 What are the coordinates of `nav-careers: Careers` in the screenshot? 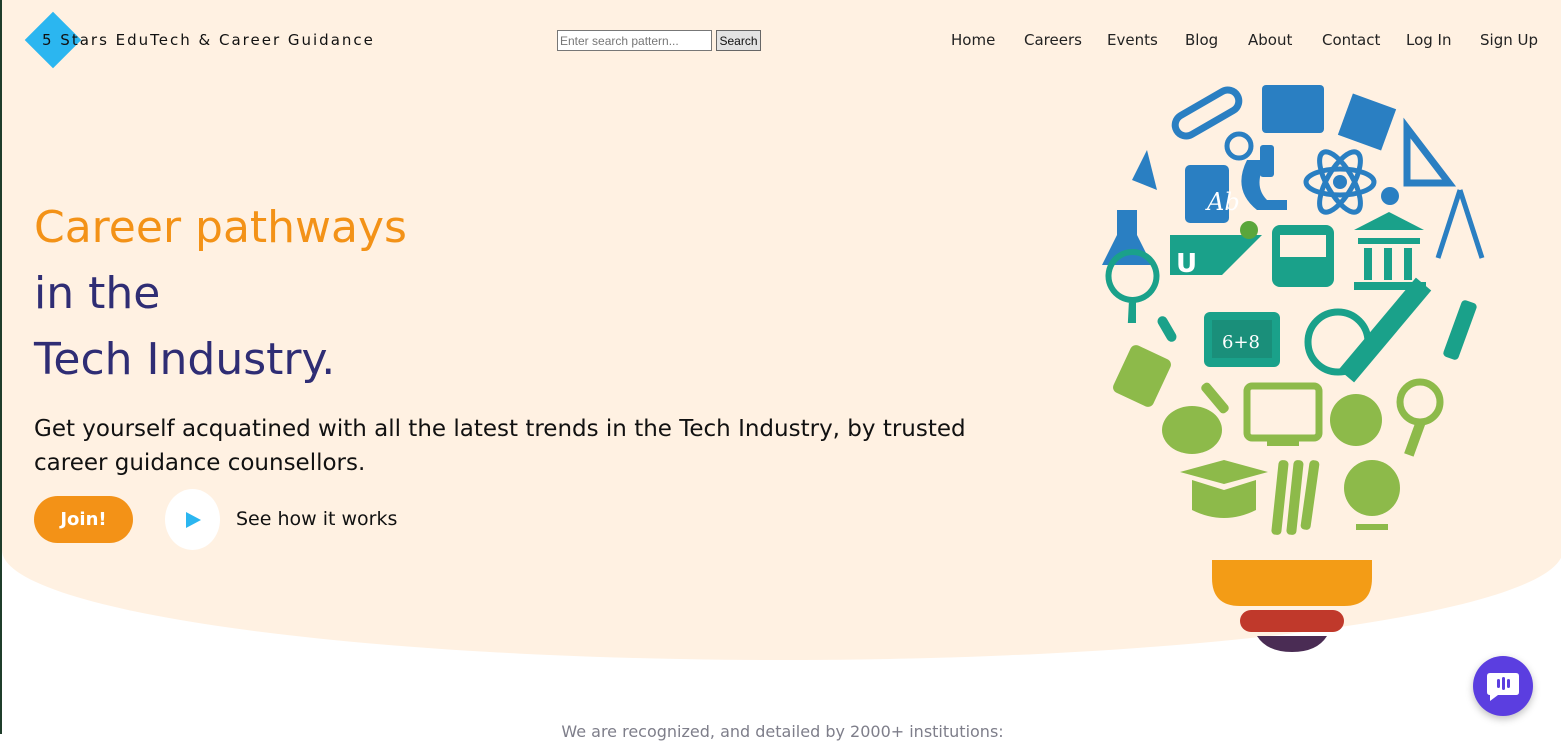 It's located at (1053, 40).